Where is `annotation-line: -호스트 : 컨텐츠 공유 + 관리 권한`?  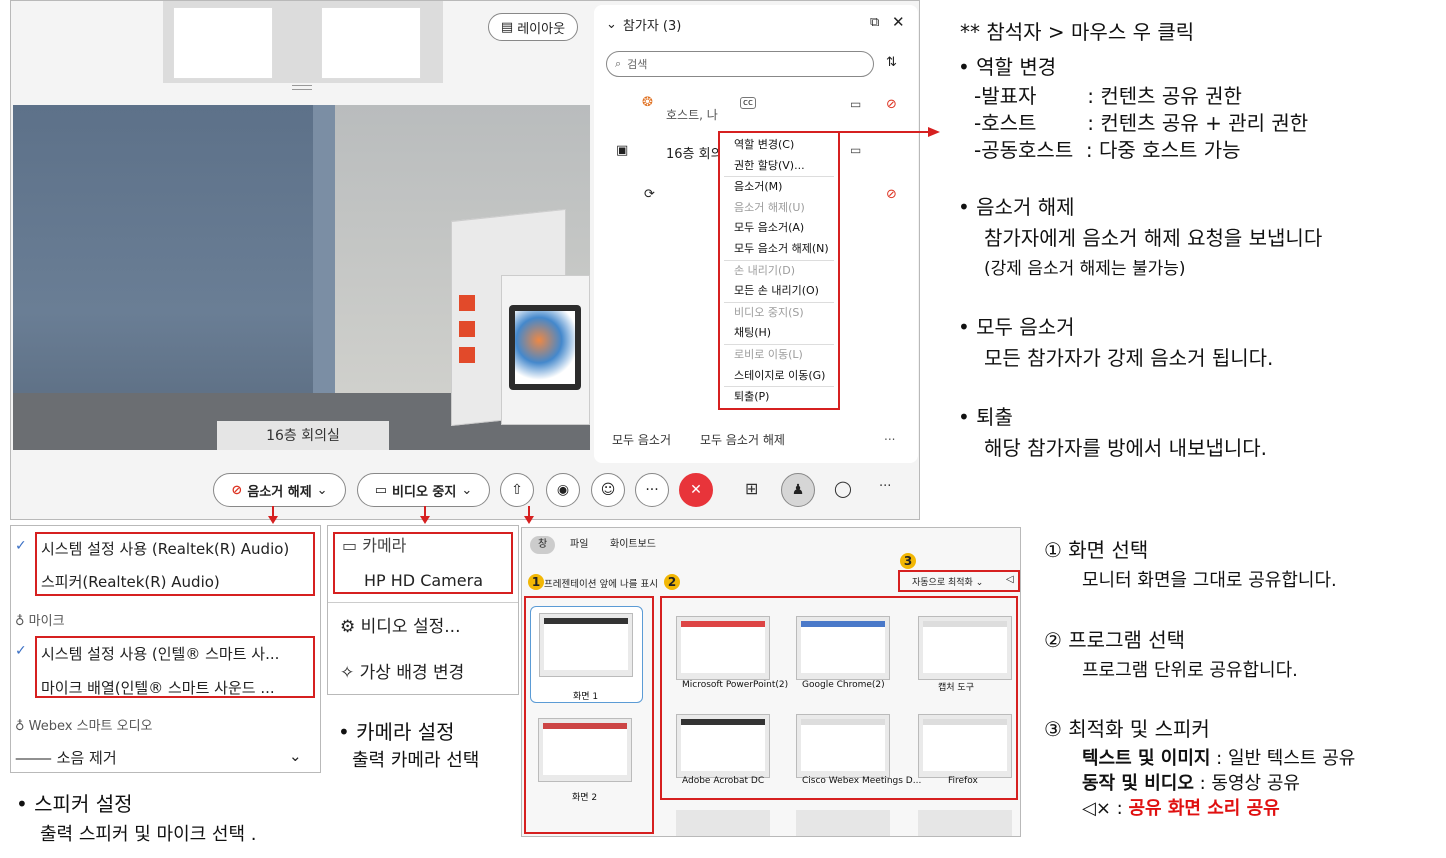
annotation-line: -호스트 : 컨텐츠 공유 + 관리 권한 is located at coordinates (1141, 123).